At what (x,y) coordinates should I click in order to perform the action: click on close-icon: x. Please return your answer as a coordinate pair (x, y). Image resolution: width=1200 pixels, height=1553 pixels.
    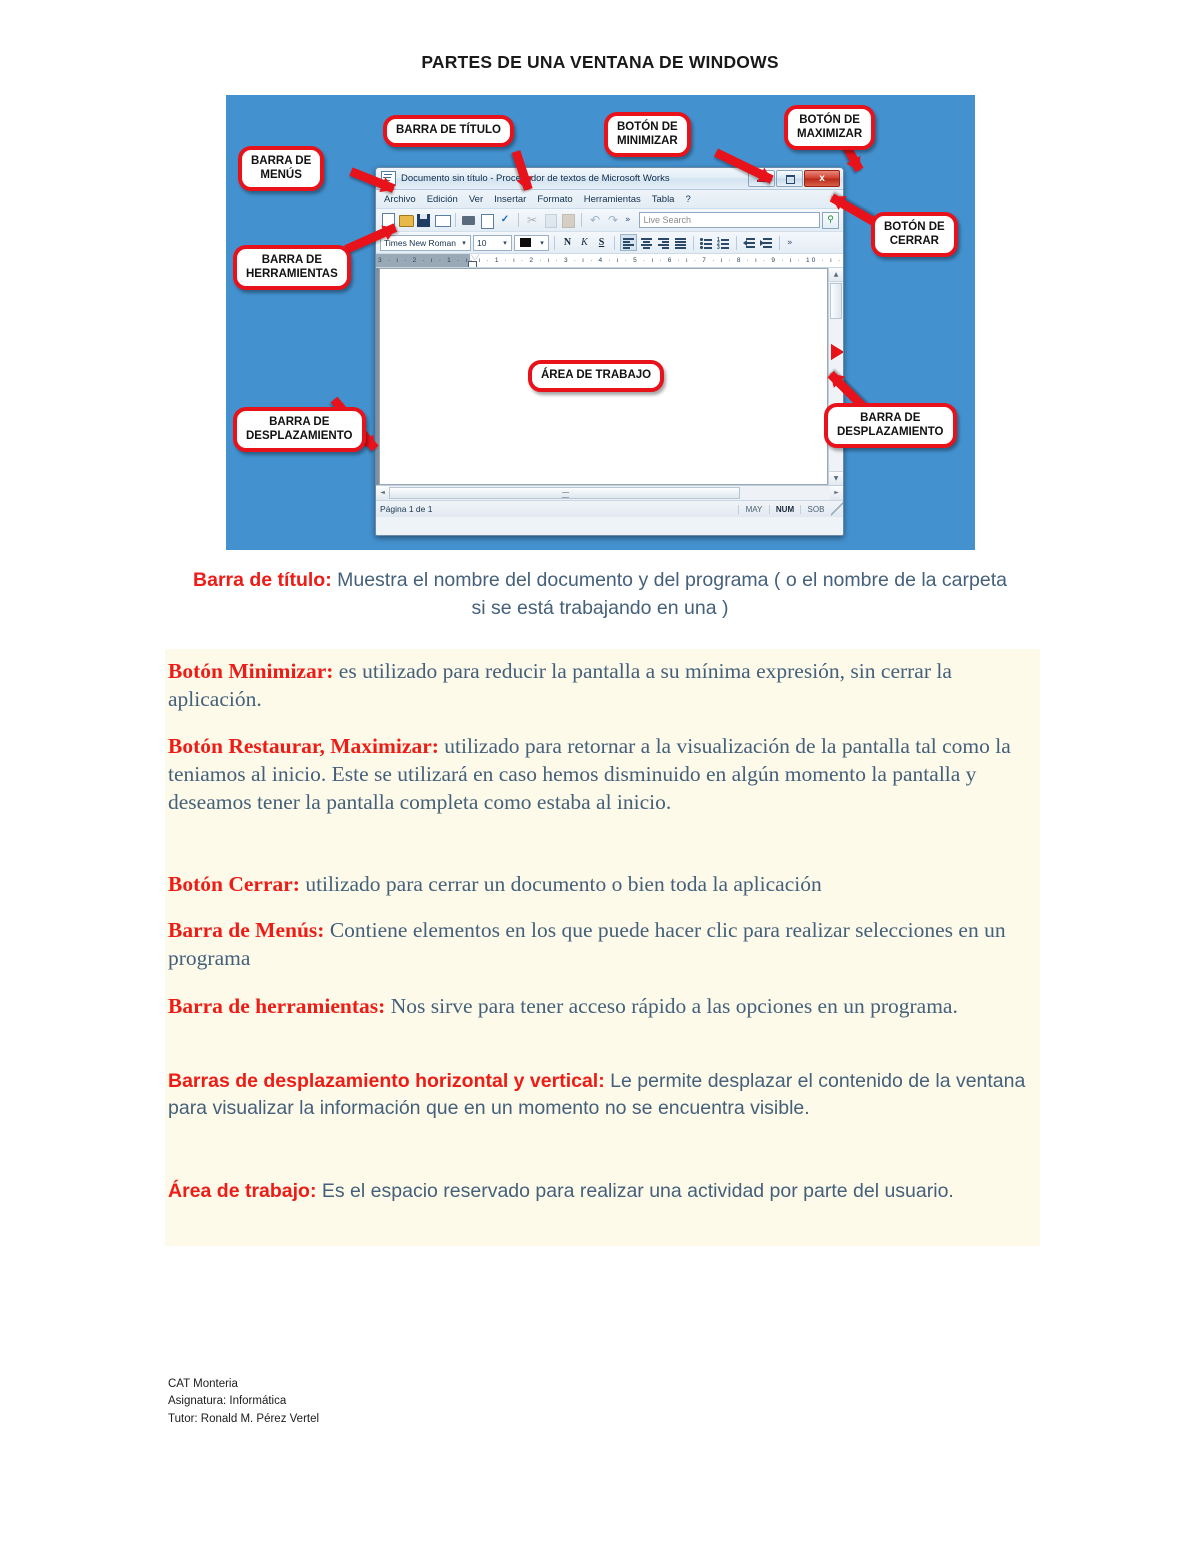
    Looking at the image, I should click on (822, 178).